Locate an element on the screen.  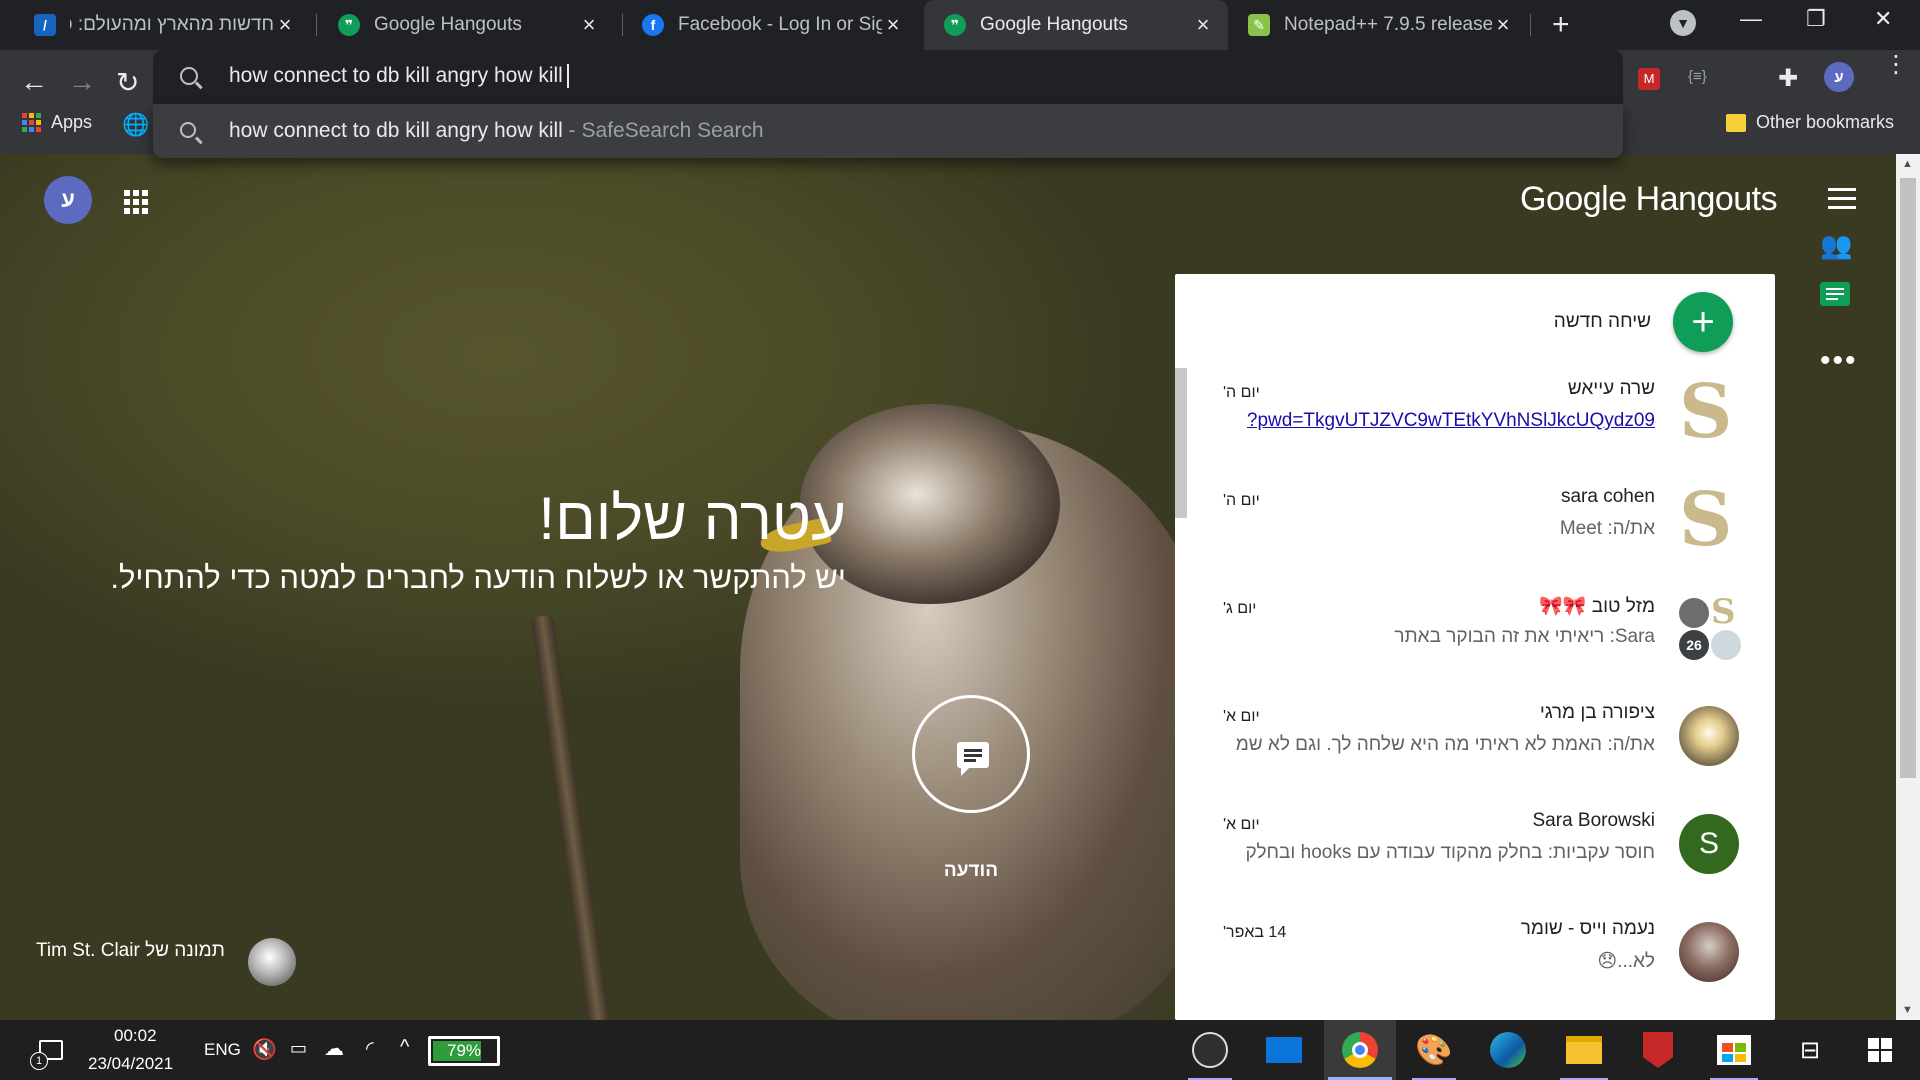
greeting-title: עטרה שלום! is located at coordinates (692, 518).